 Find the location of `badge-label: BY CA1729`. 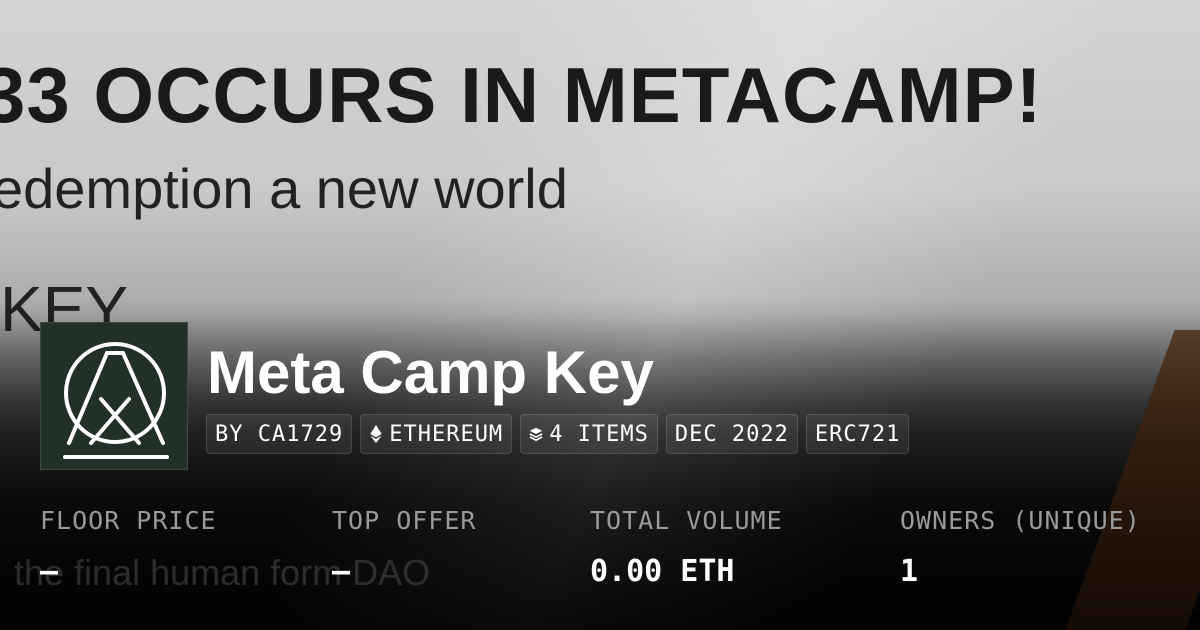

badge-label: BY CA1729 is located at coordinates (279, 434).